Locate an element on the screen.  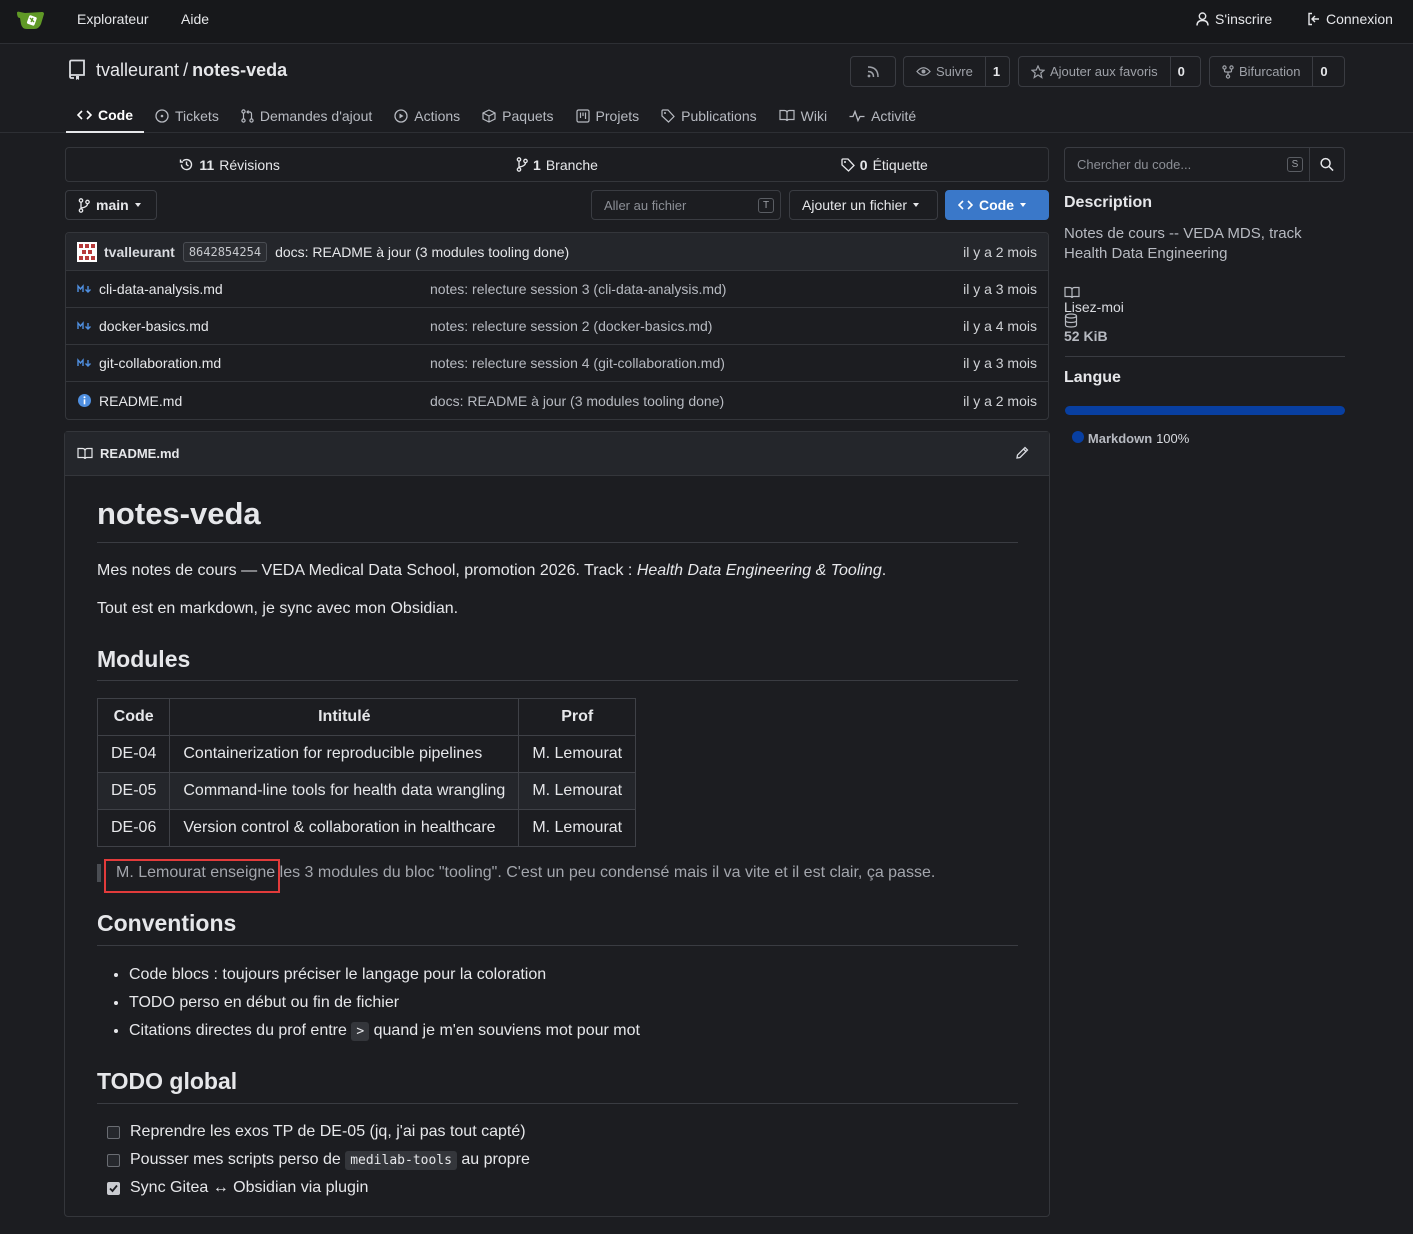
readme-filename: README.md is located at coordinates (139, 453).